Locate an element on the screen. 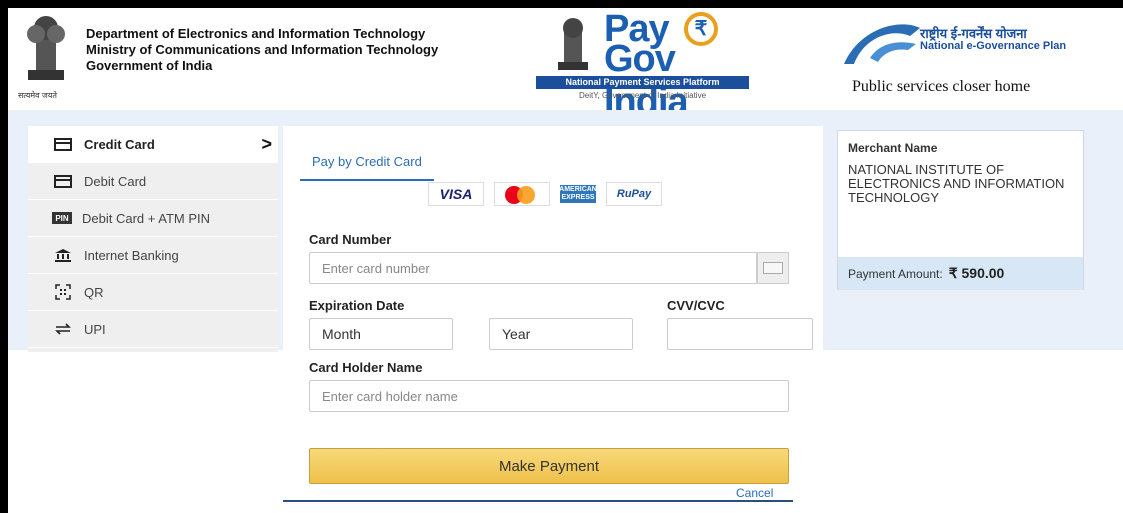 The height and width of the screenshot is (513, 1123). paygov-initiative: DeitY, Government of India Initiative is located at coordinates (642, 95).